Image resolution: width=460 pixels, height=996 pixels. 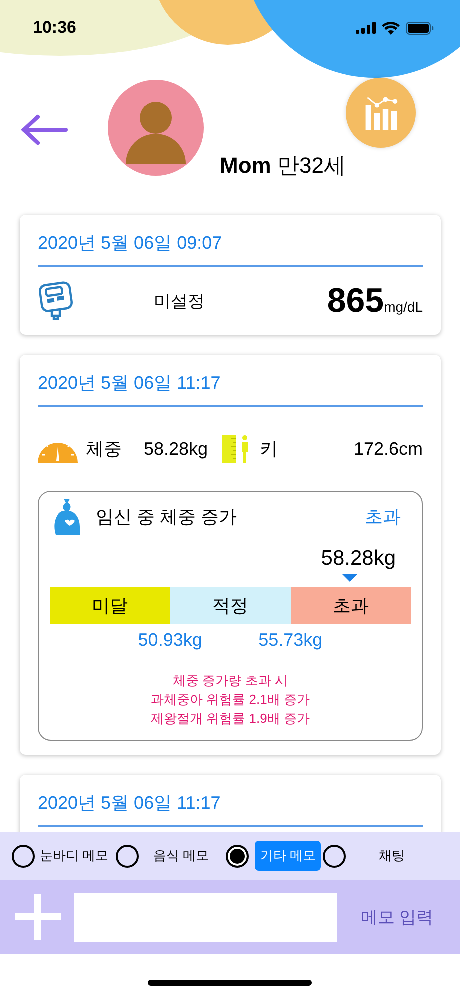 What do you see at coordinates (68, 517) in the screenshot?
I see `pregnant-figure-icon` at bounding box center [68, 517].